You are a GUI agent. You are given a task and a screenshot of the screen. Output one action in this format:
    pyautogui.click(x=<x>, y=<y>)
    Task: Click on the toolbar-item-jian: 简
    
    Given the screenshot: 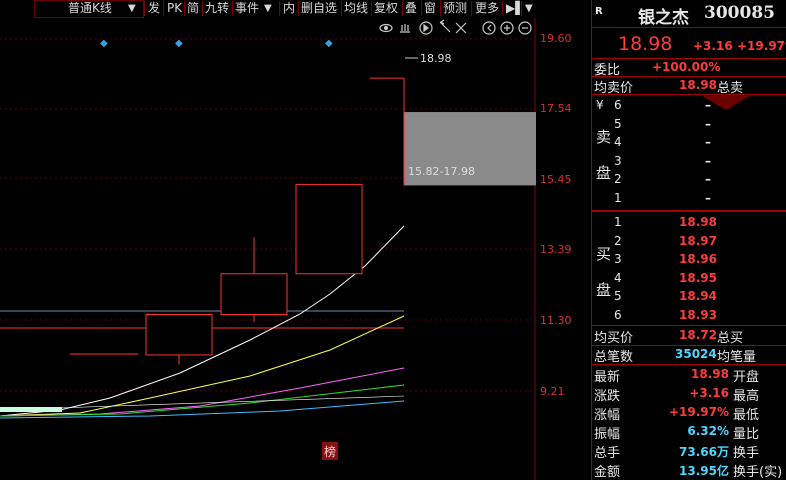 What is the action you would take?
    pyautogui.click(x=193, y=8)
    